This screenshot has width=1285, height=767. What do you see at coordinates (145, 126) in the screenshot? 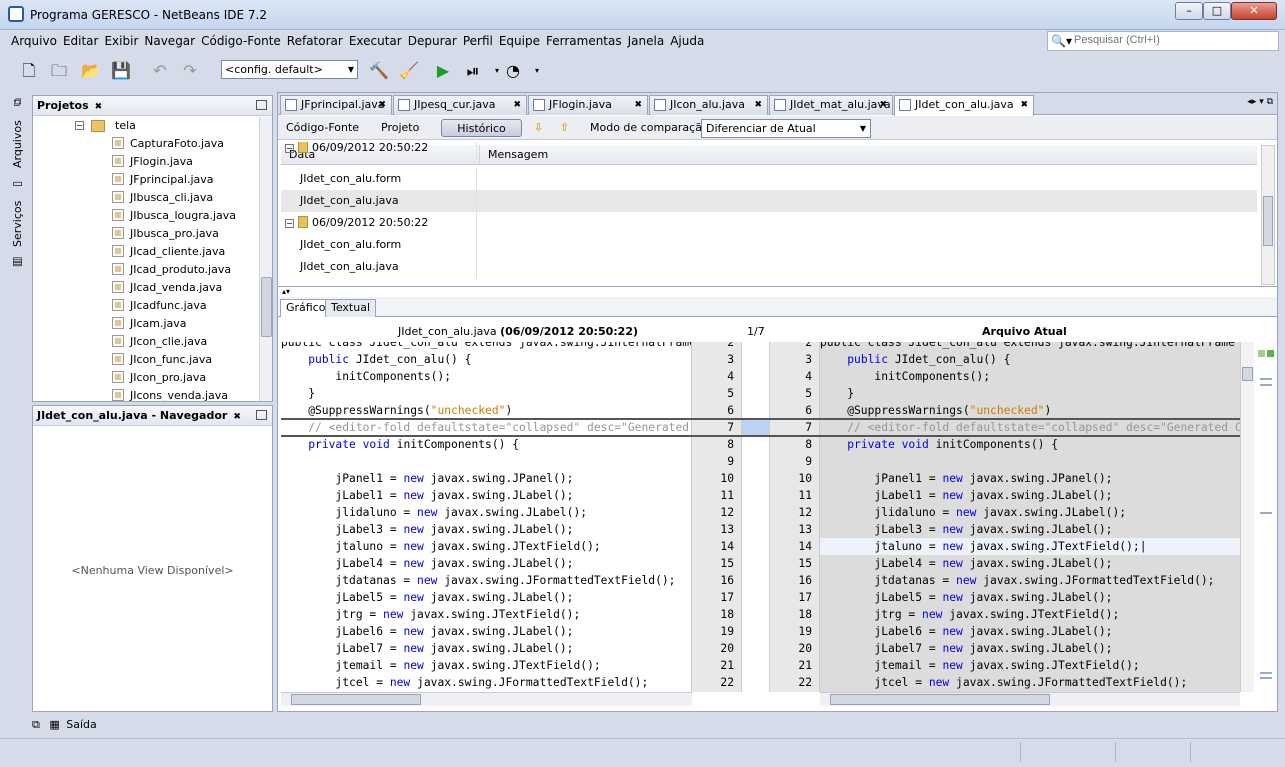
I see `tree-folder: − tela` at bounding box center [145, 126].